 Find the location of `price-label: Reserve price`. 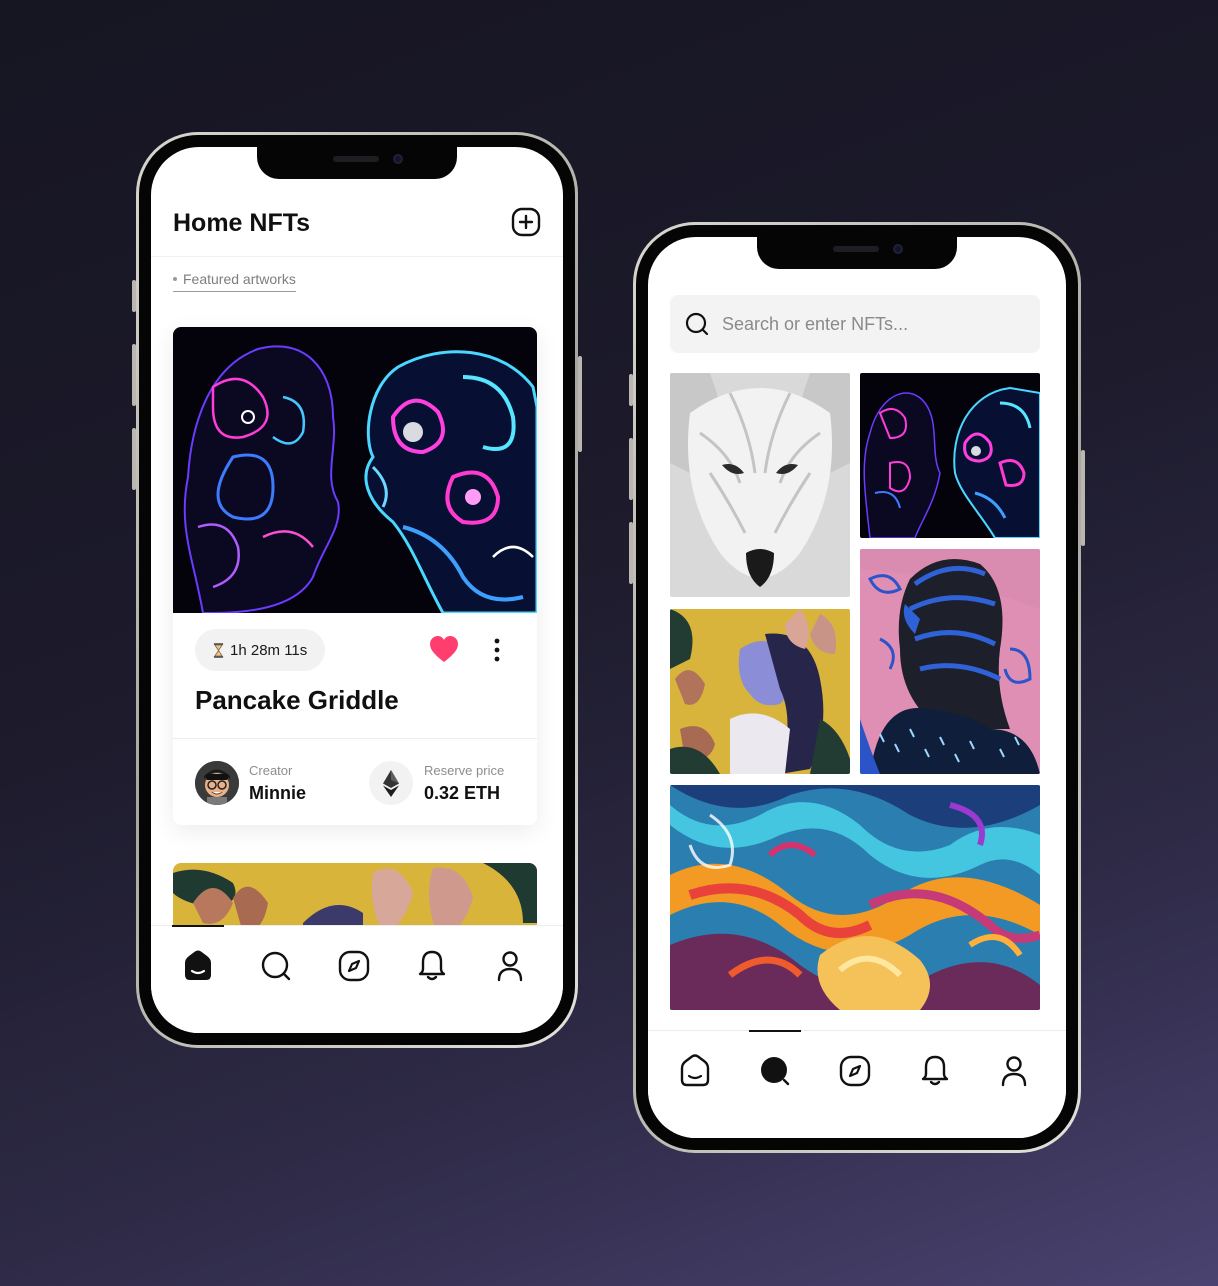

price-label: Reserve price is located at coordinates (464, 770).